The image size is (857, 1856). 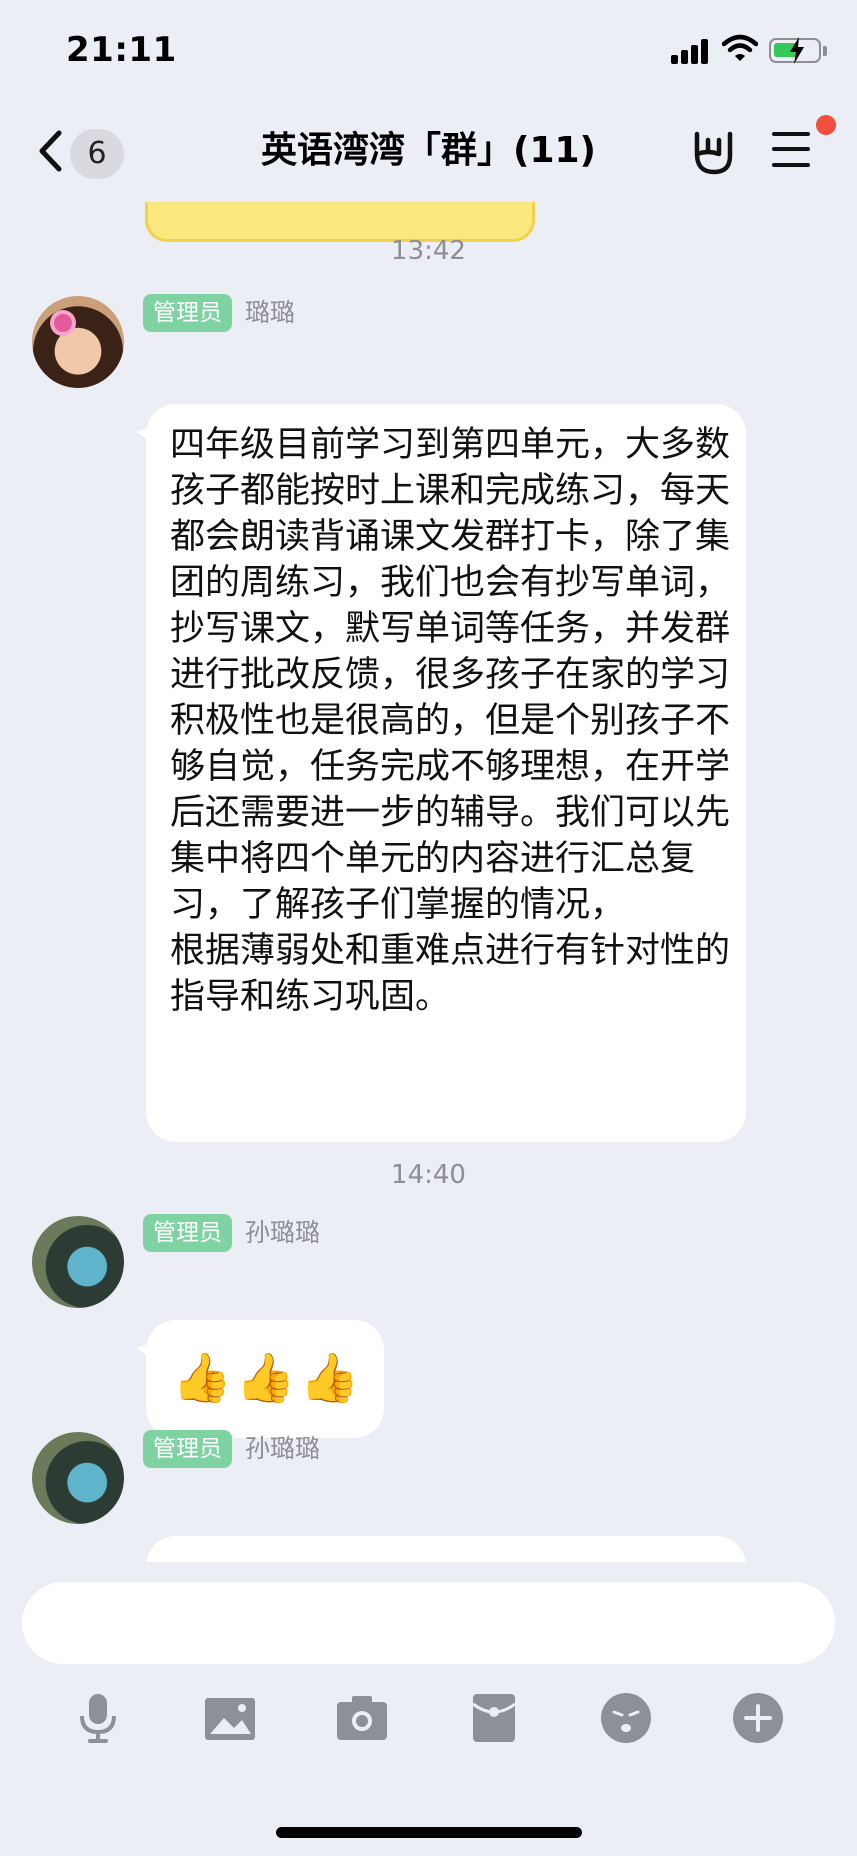 What do you see at coordinates (51, 151) in the screenshot?
I see `back-arrow-icon` at bounding box center [51, 151].